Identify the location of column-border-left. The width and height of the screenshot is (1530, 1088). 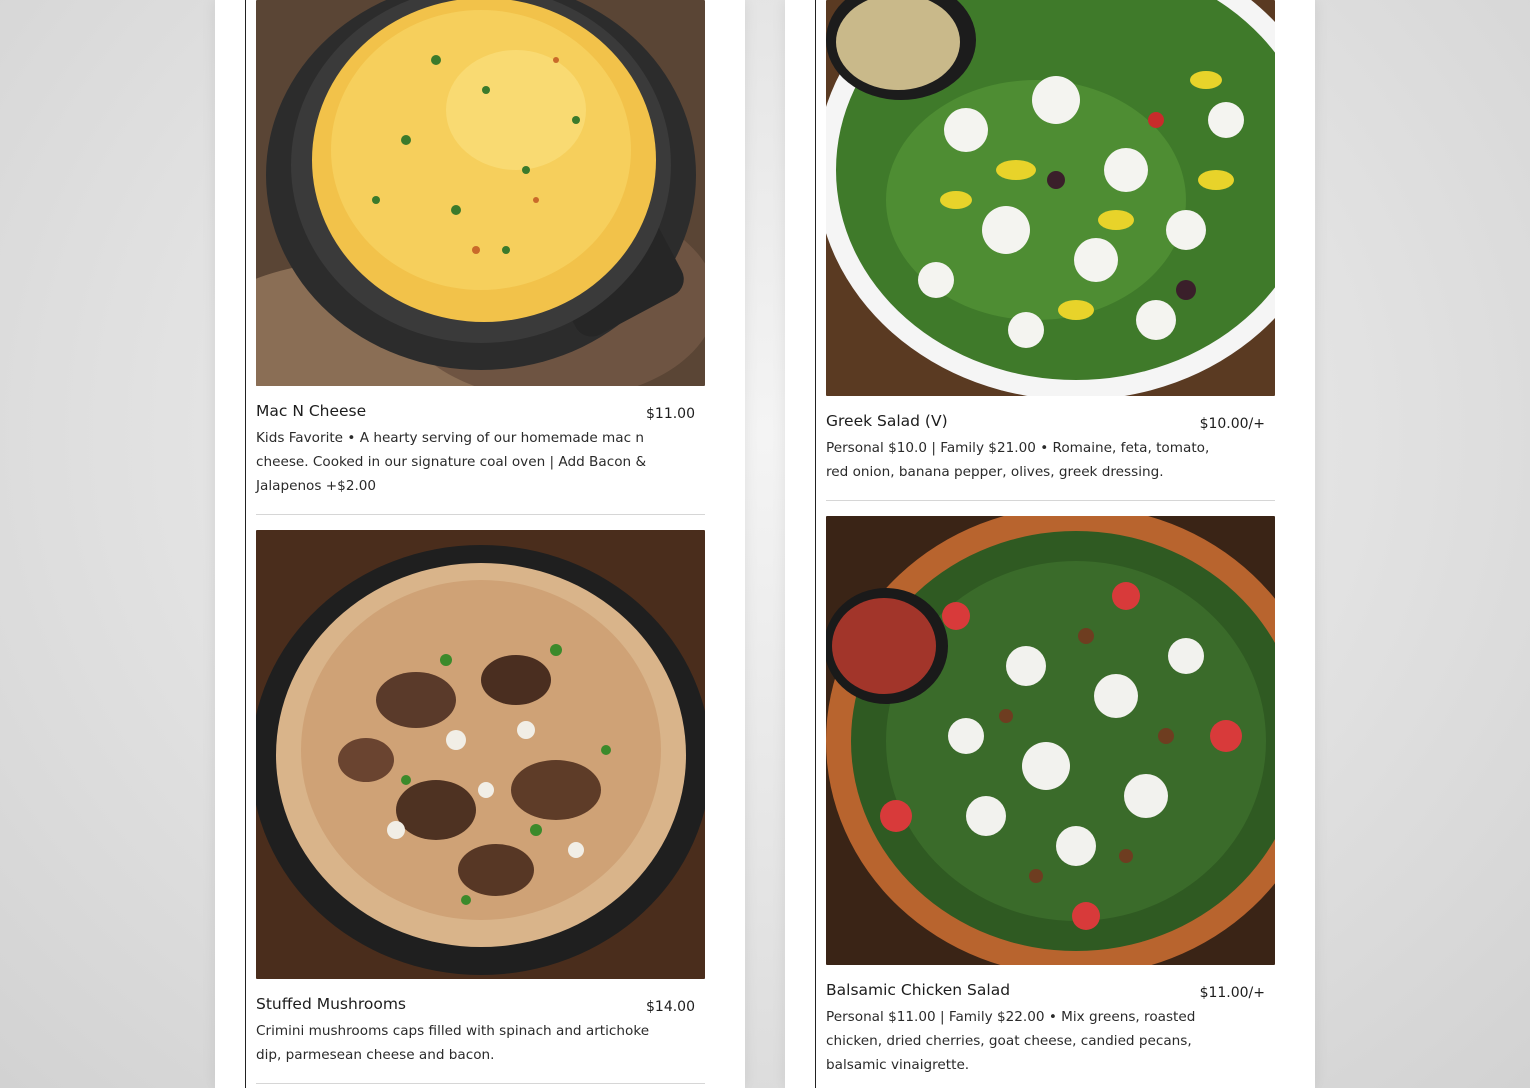
(245, 544).